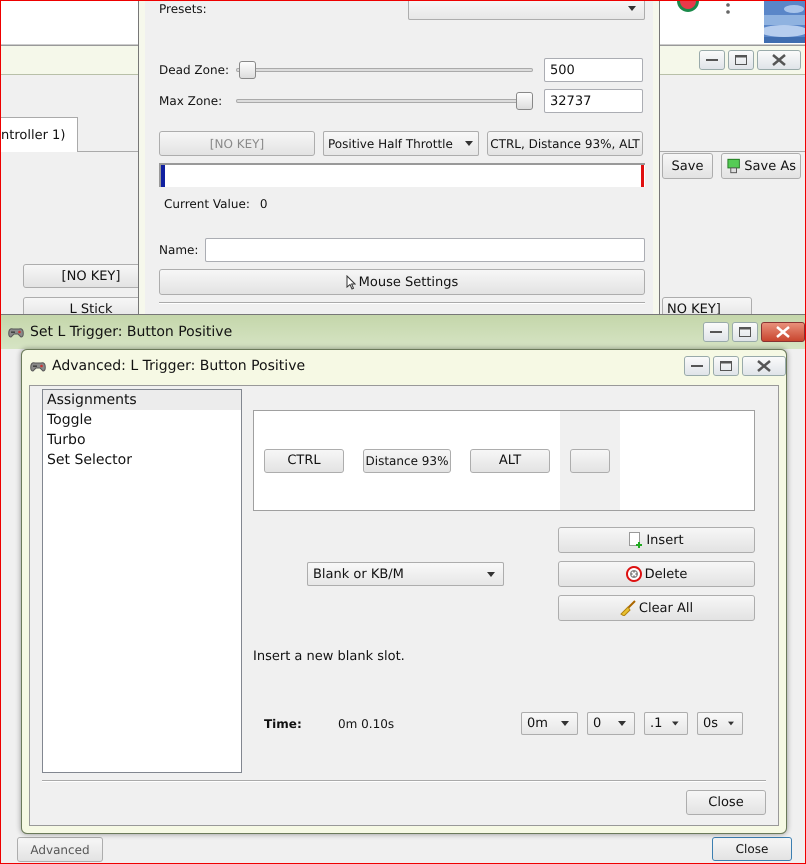  What do you see at coordinates (666, 723) in the screenshot?
I see `time-dropdown: .1` at bounding box center [666, 723].